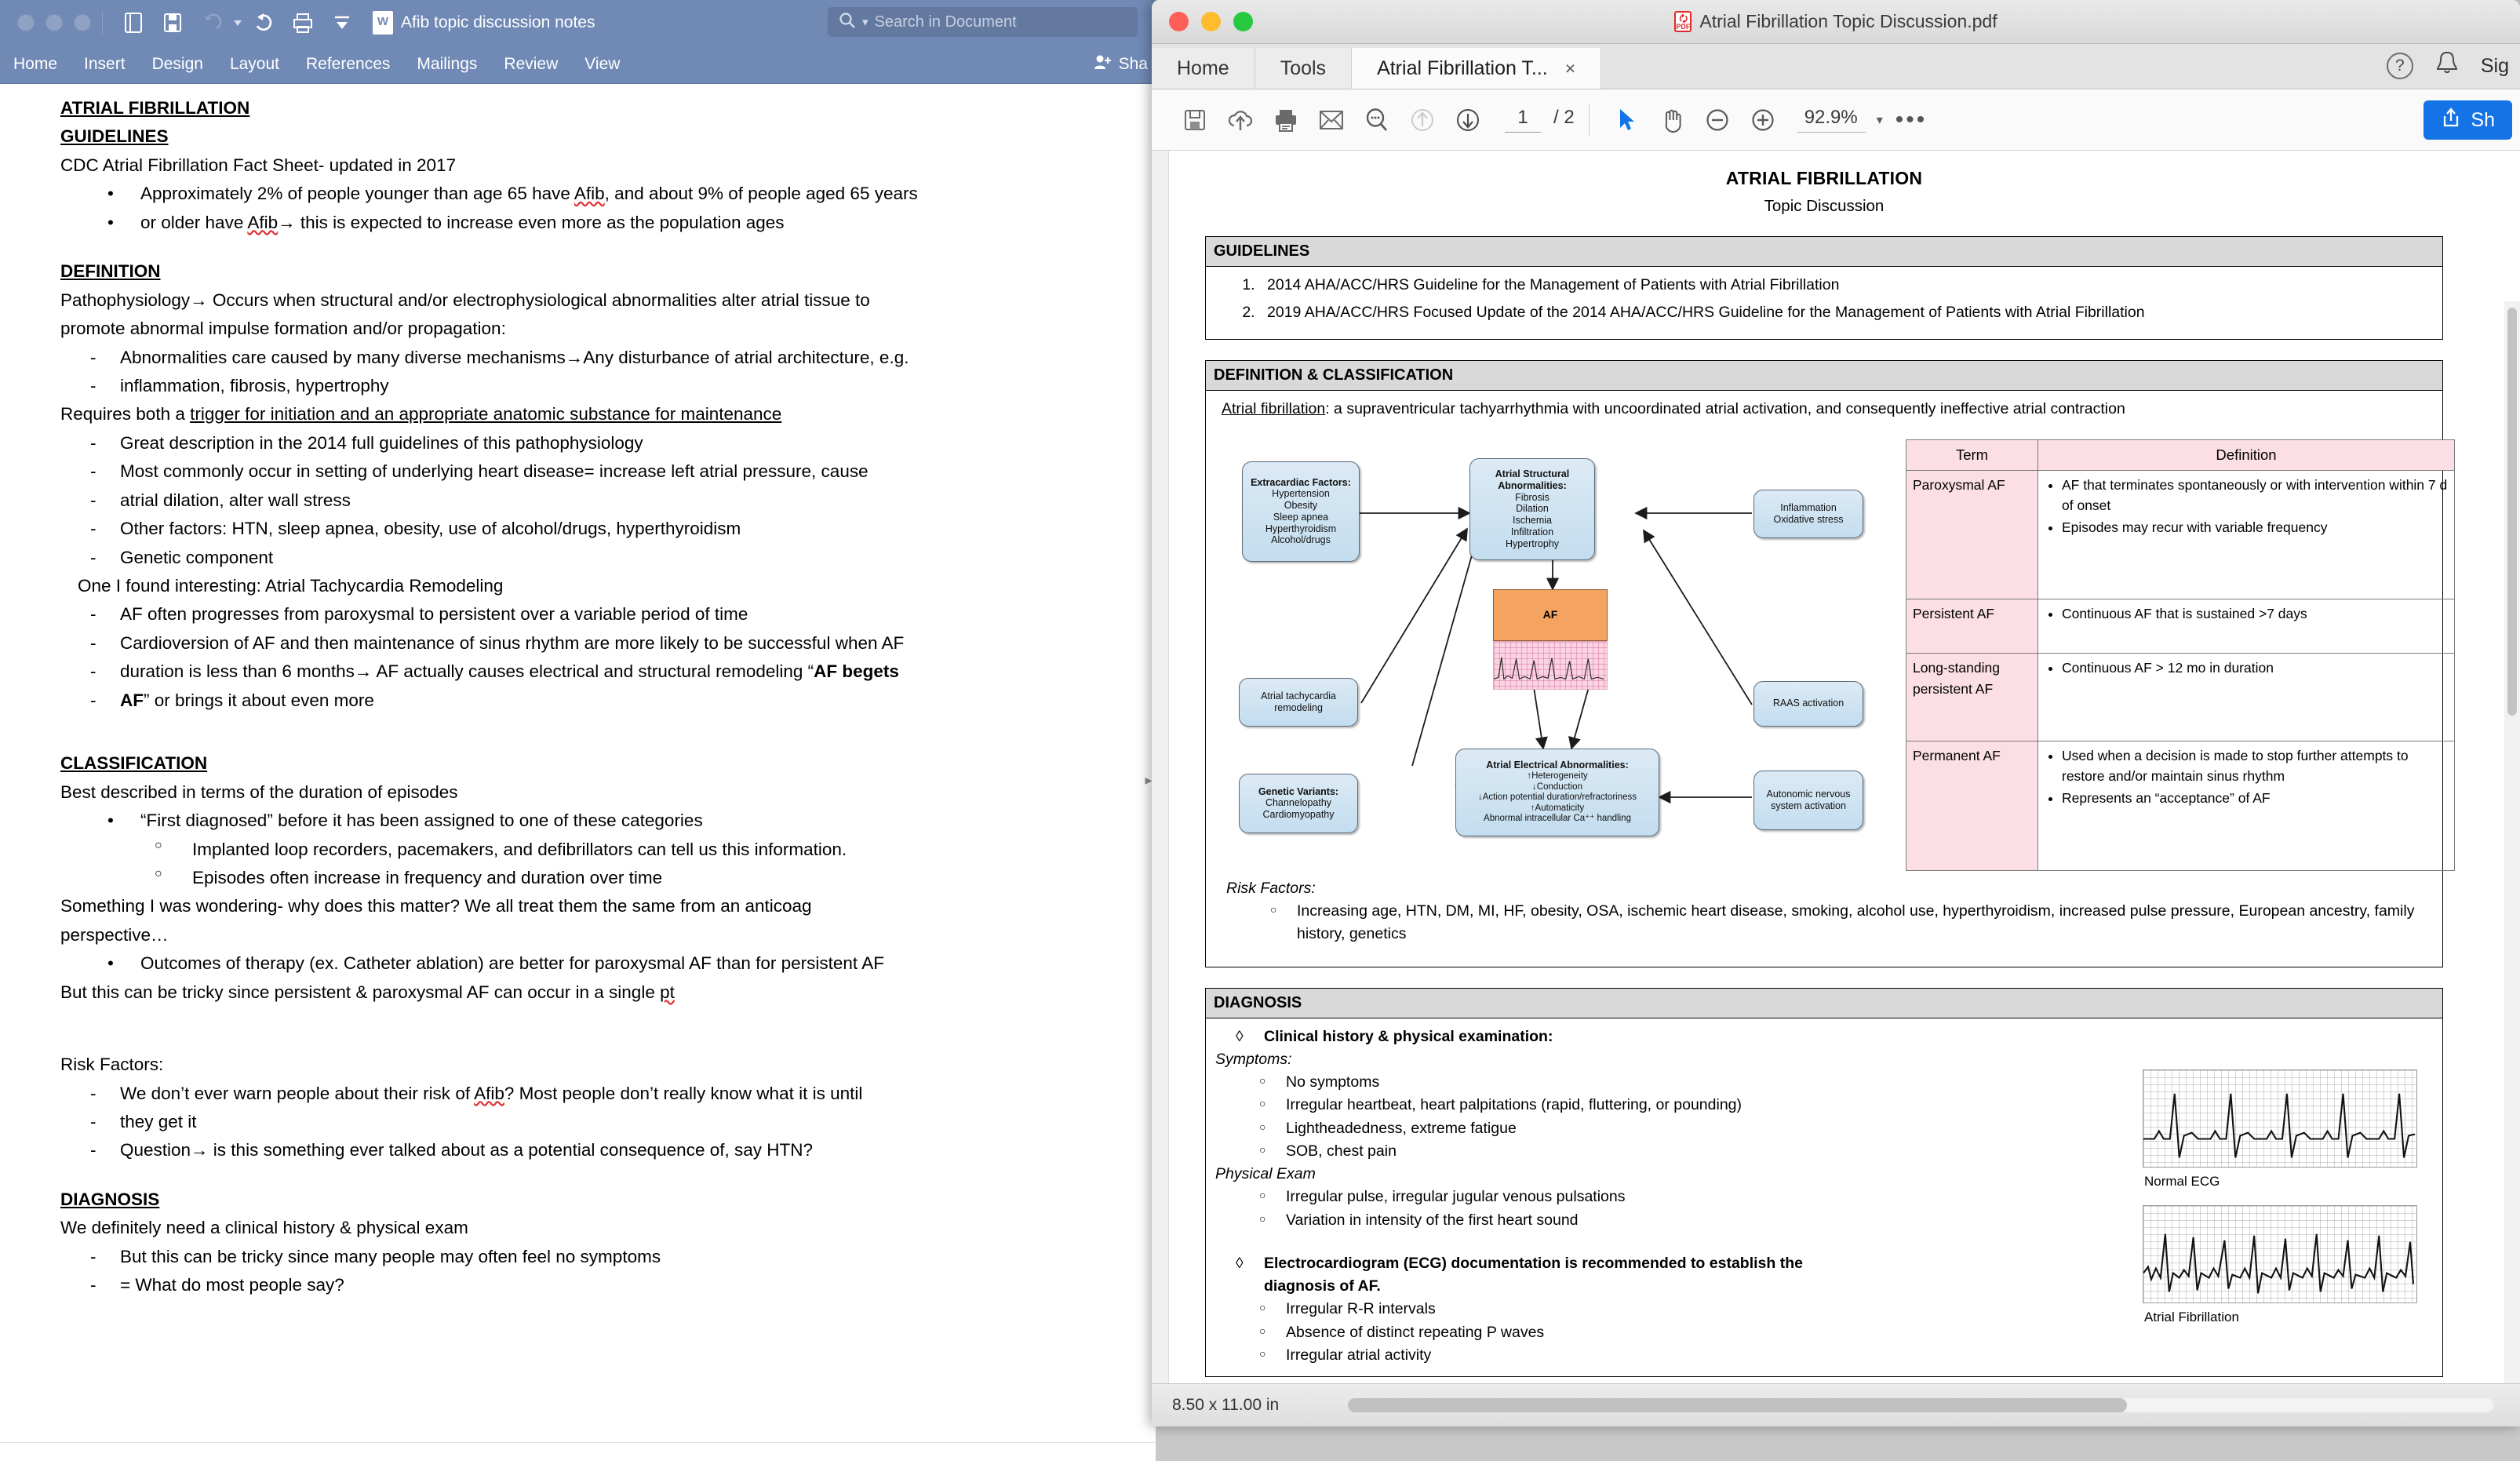 The width and height of the screenshot is (2520, 1461). I want to click on zoom-out-icon, so click(1717, 120).